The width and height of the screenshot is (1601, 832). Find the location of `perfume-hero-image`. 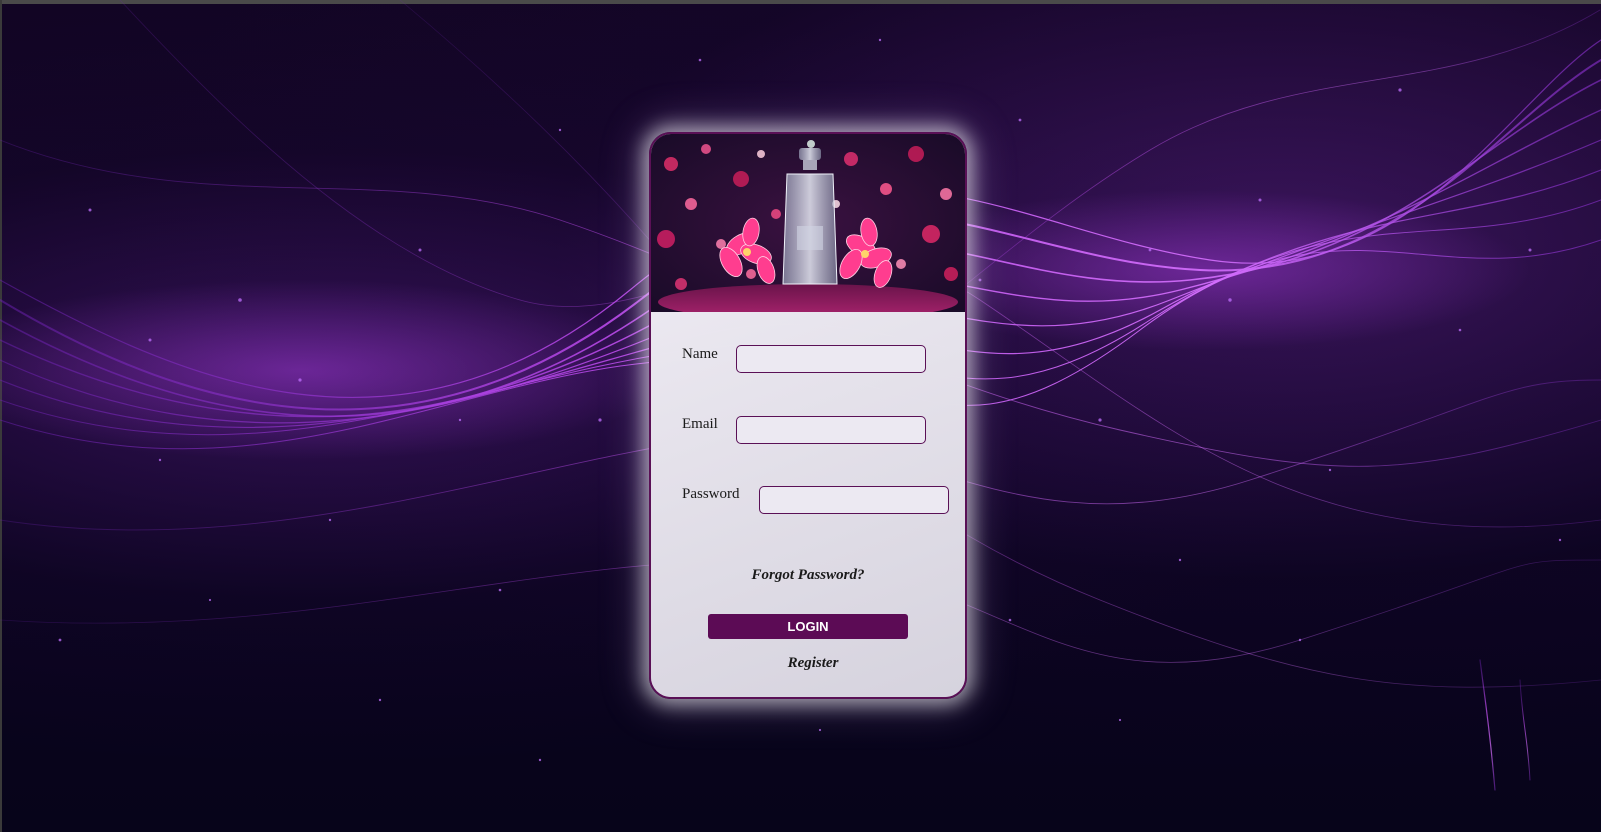

perfume-hero-image is located at coordinates (808, 223).